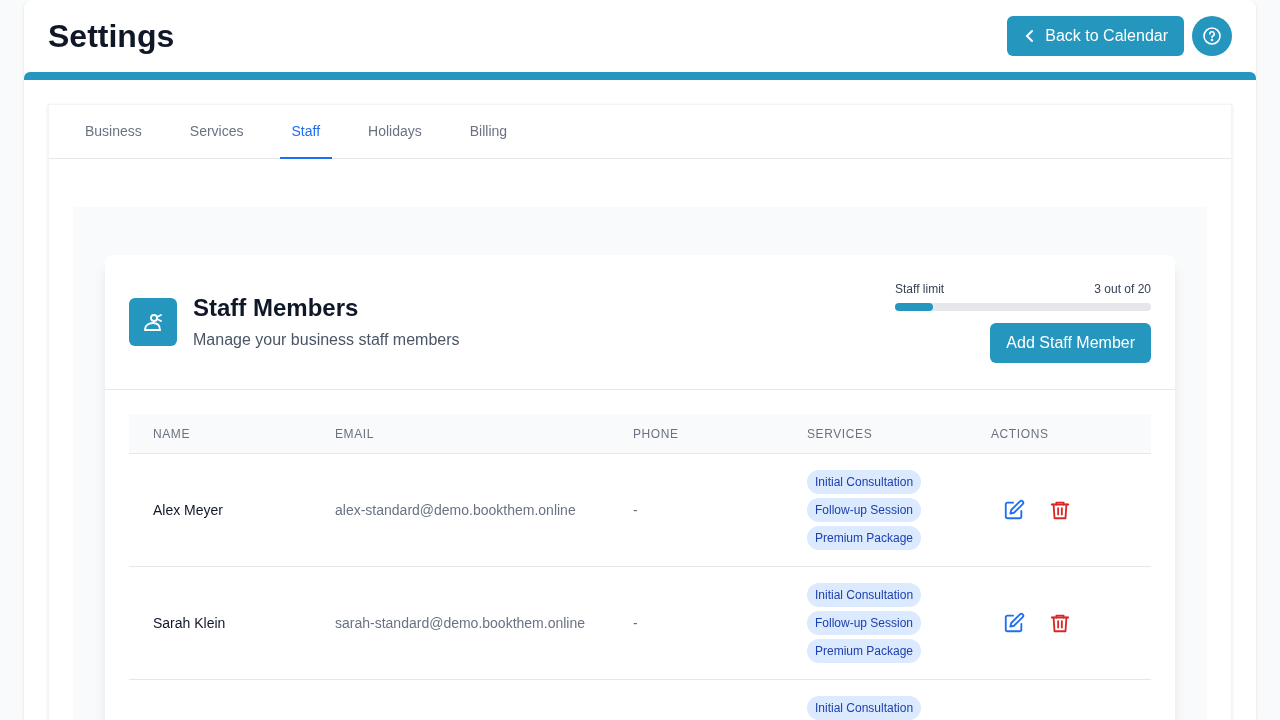 The height and width of the screenshot is (720, 1280). I want to click on tab: Staff, so click(306, 132).